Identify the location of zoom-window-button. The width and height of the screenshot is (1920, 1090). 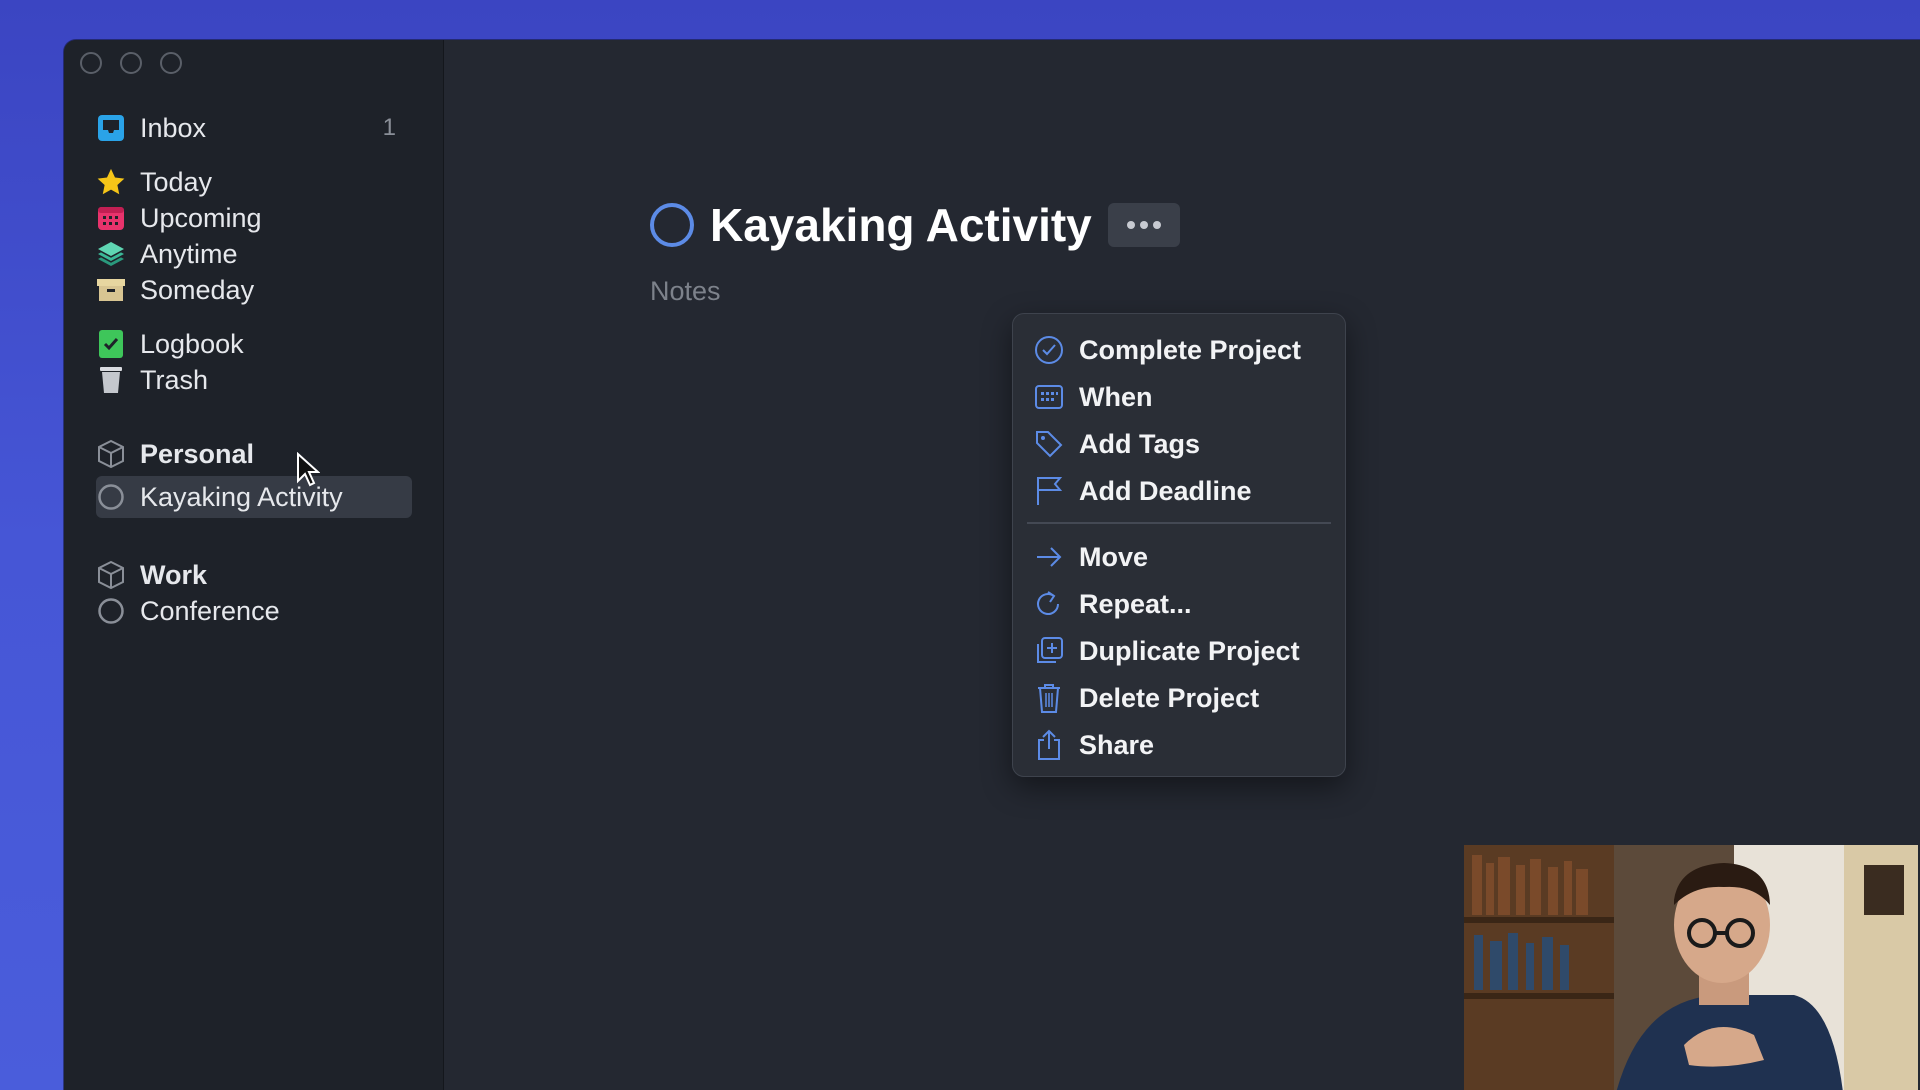
(171, 63).